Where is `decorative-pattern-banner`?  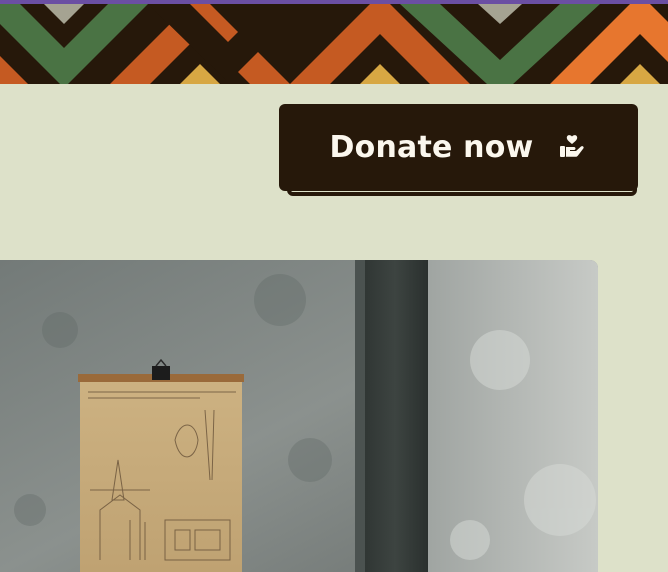 decorative-pattern-banner is located at coordinates (334, 44).